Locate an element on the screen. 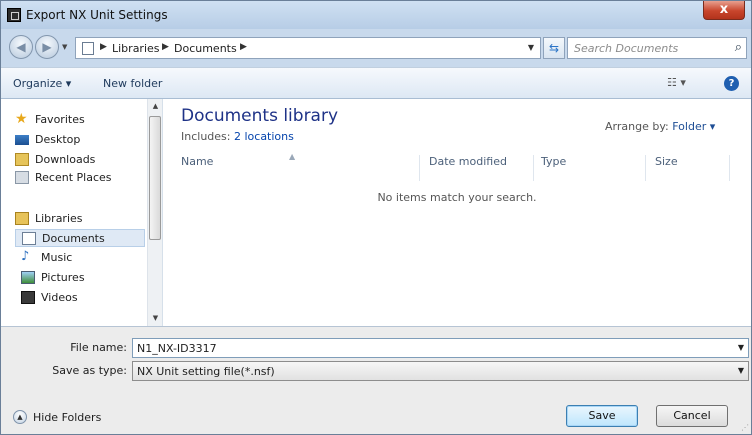 The width and height of the screenshot is (752, 435). recent-places-icon is located at coordinates (22, 177).